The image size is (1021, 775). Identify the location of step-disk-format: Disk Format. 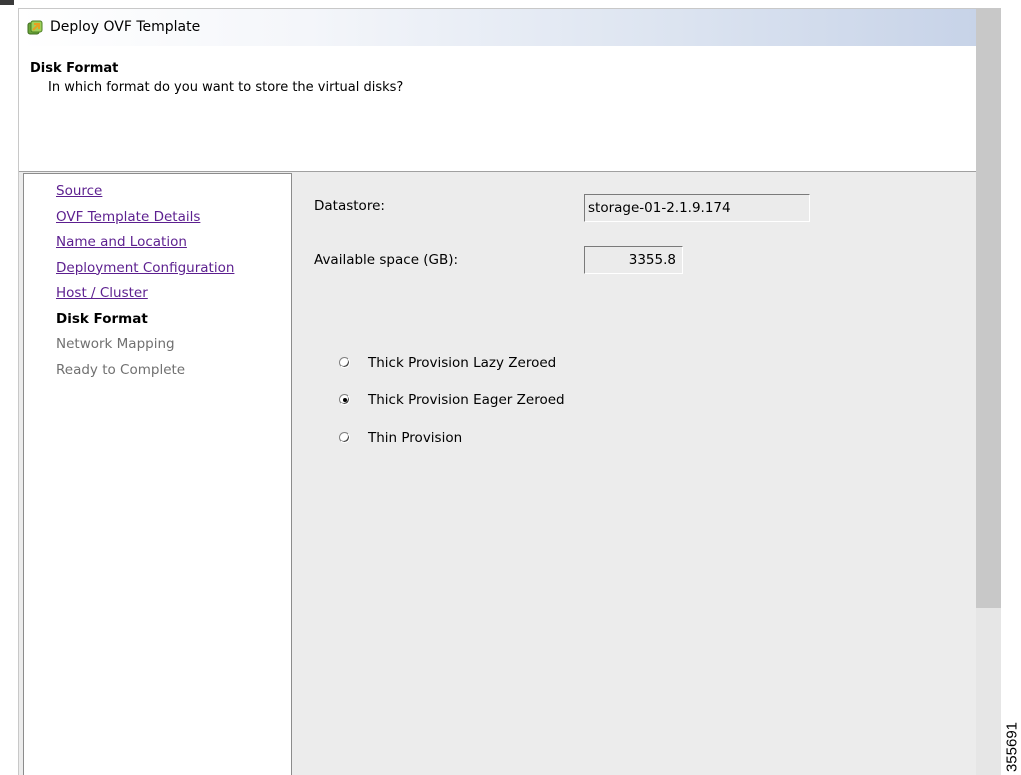
(145, 324).